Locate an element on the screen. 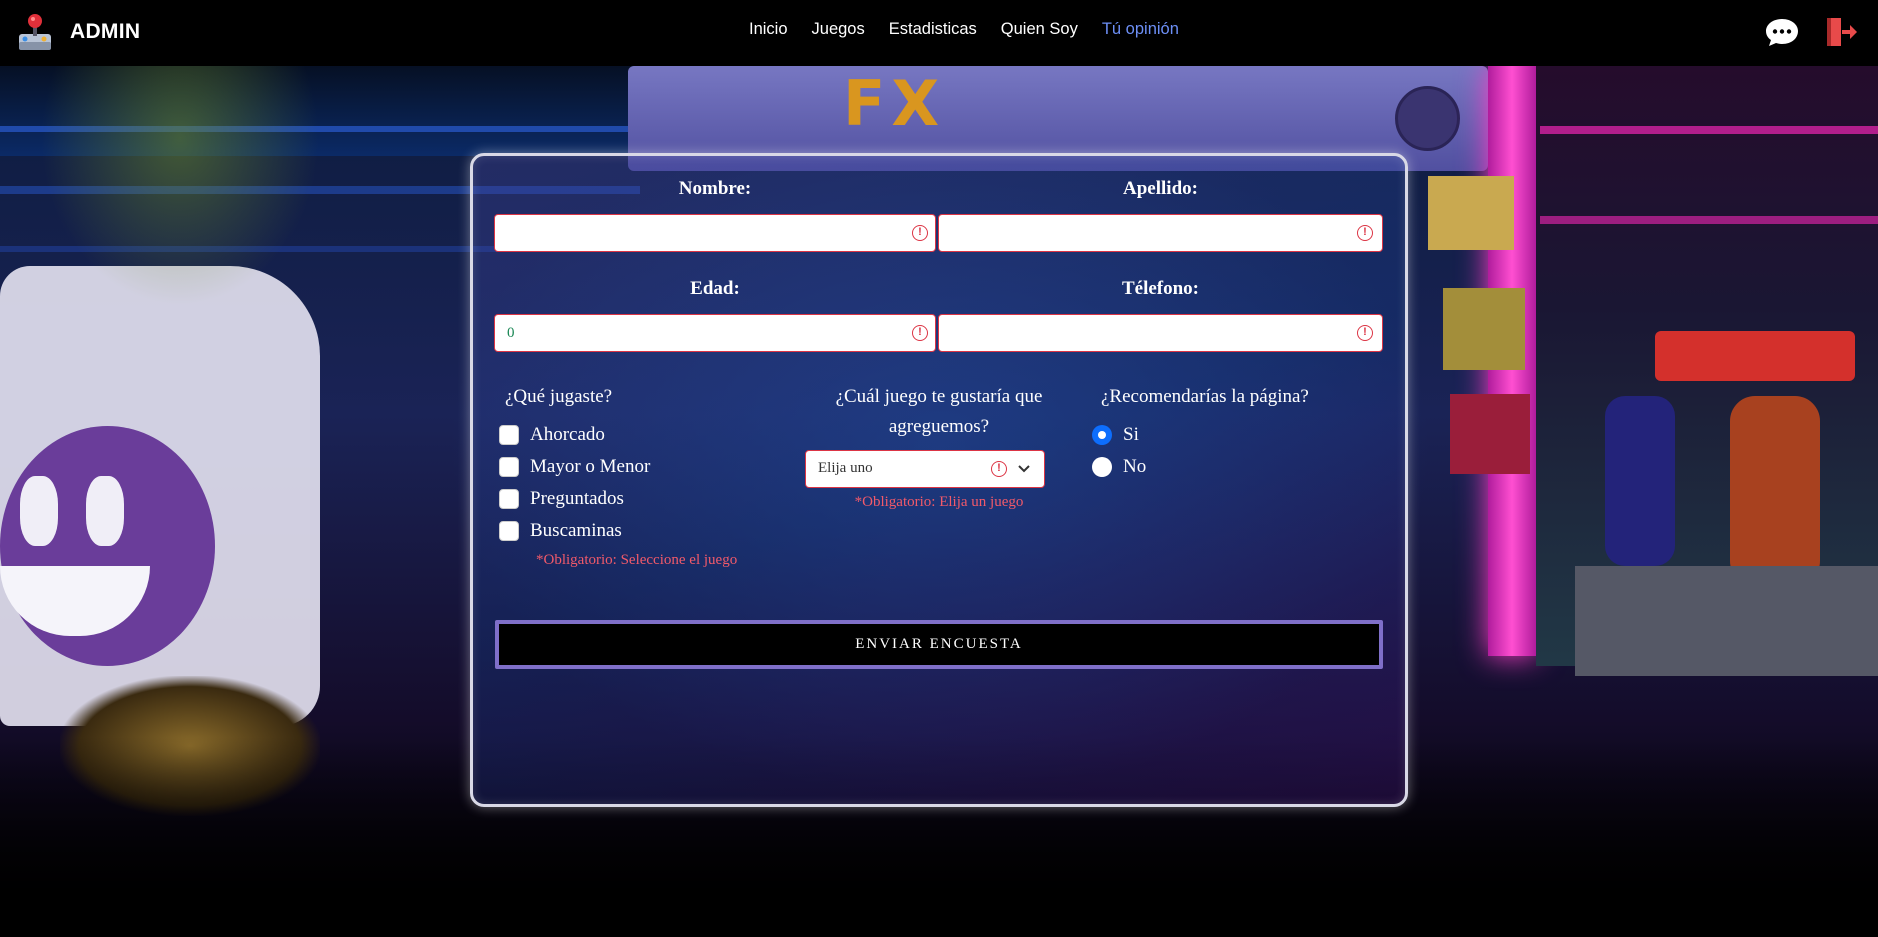 This screenshot has height=937, width=1878. arcade-badge is located at coordinates (1427, 118).